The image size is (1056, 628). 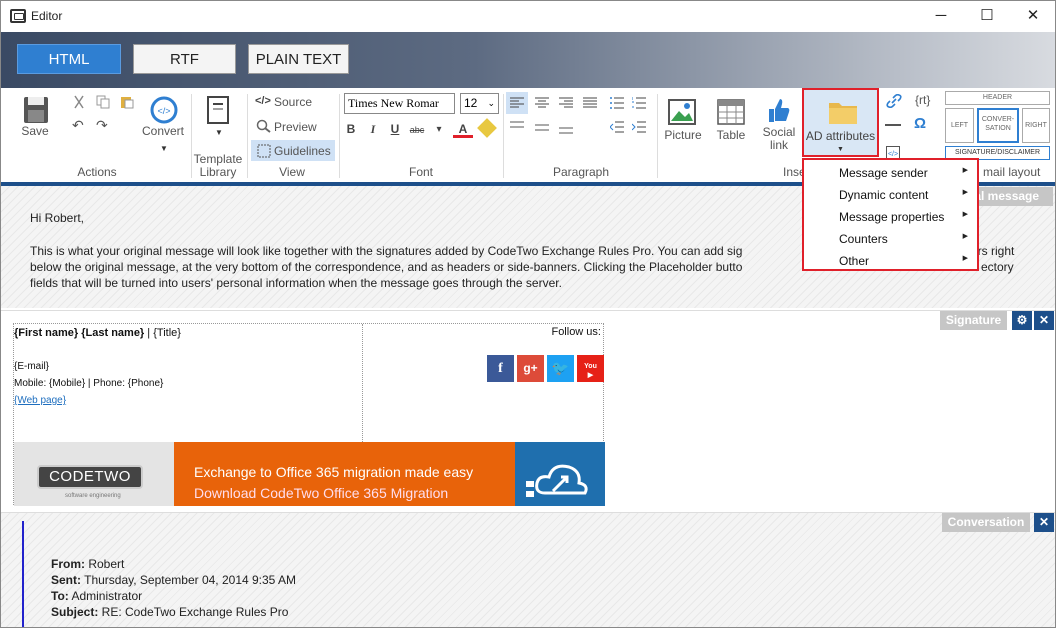 What do you see at coordinates (590, 368) in the screenshot?
I see `youtube-icon: You ▶` at bounding box center [590, 368].